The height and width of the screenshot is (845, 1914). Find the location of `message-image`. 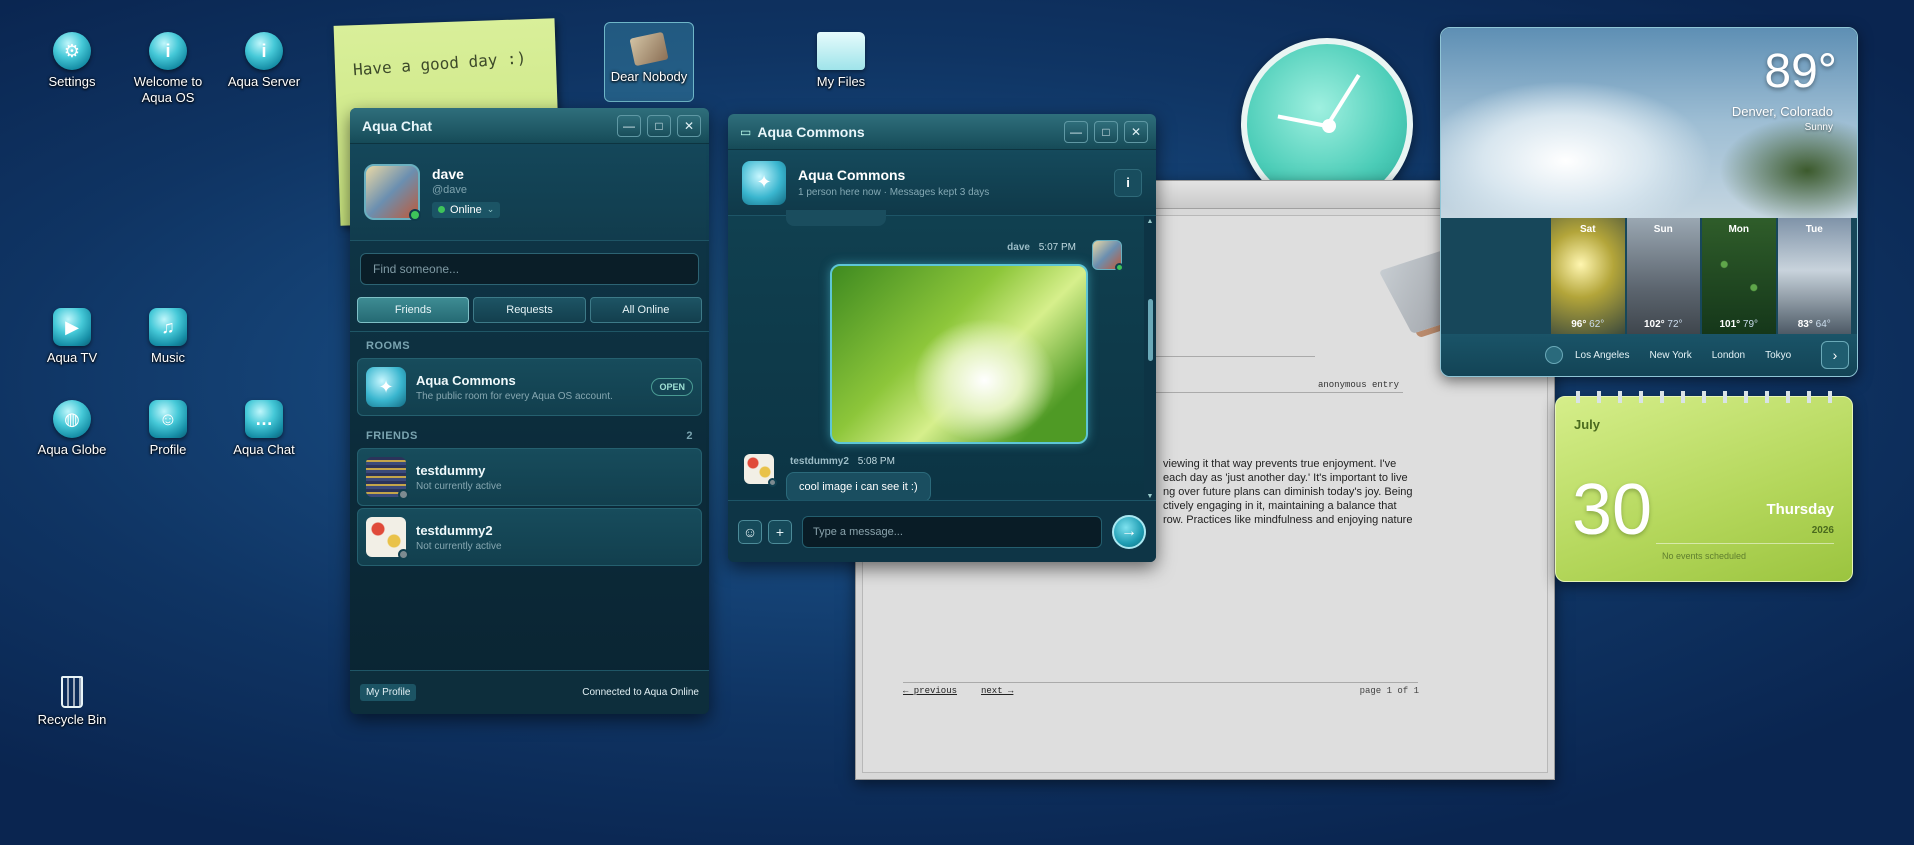

message-image is located at coordinates (959, 354).